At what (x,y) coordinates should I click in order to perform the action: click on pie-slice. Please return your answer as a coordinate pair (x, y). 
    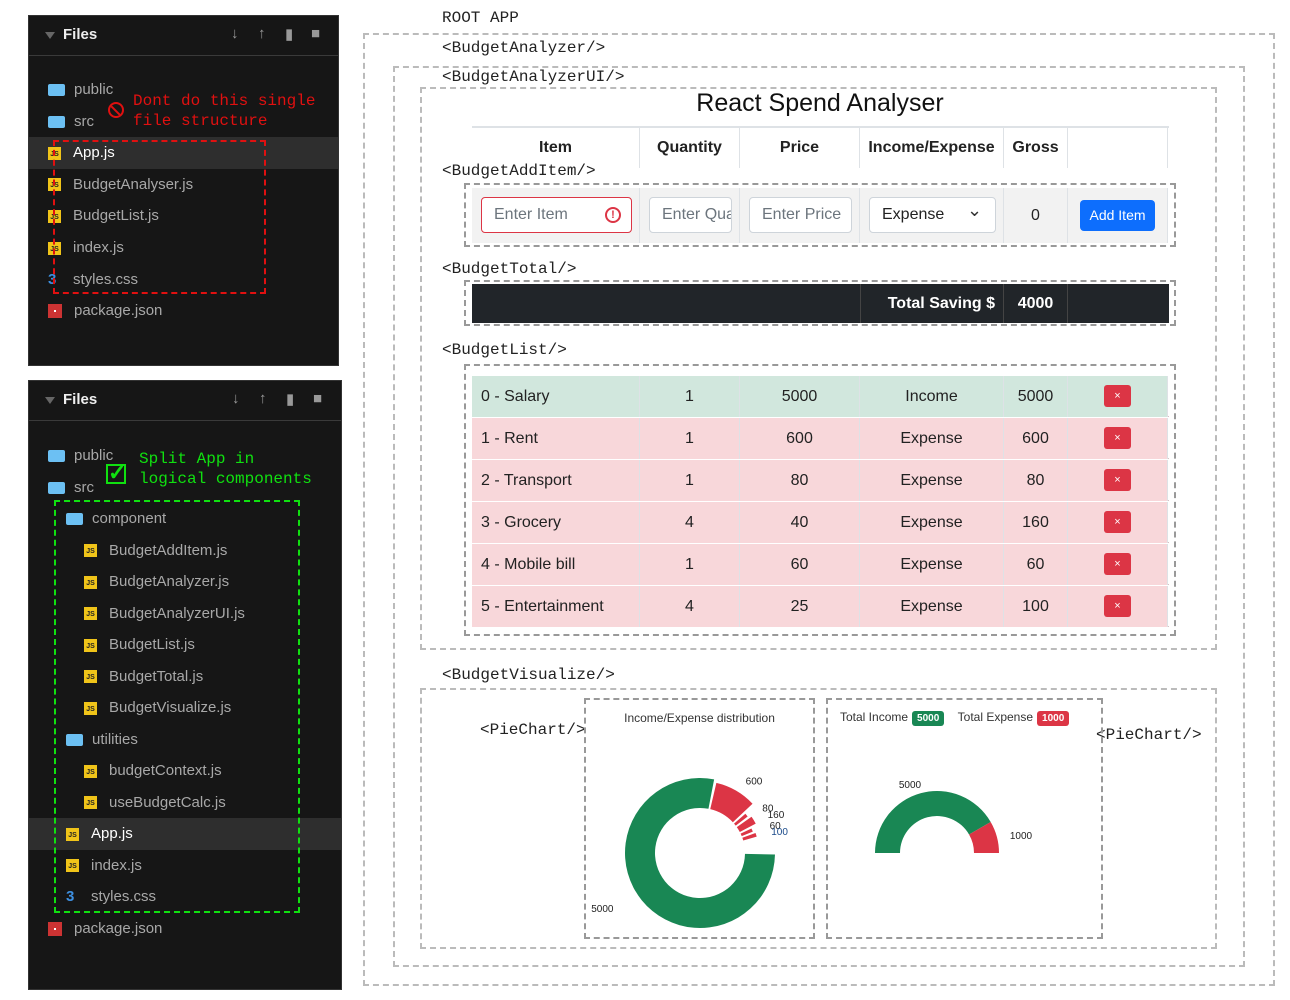
    Looking at the image, I should click on (700, 853).